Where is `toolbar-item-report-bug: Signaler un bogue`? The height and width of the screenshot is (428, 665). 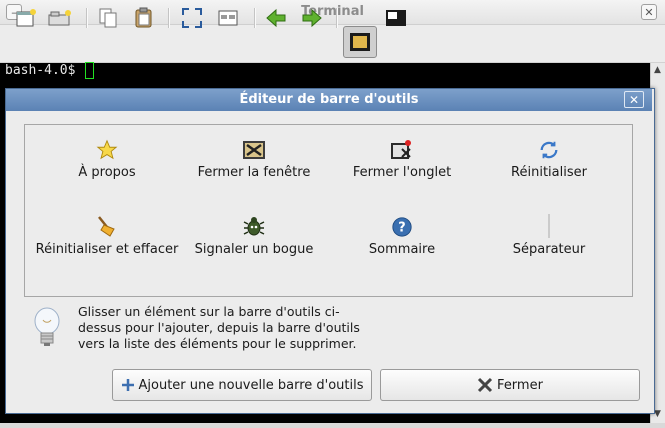
toolbar-item-report-bug: Signaler un bogue is located at coordinates (254, 235).